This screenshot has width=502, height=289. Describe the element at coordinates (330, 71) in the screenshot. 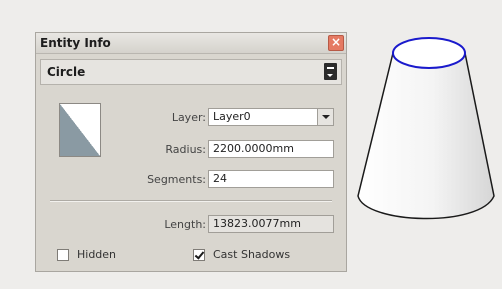

I see `expand-toggle-icon` at that location.